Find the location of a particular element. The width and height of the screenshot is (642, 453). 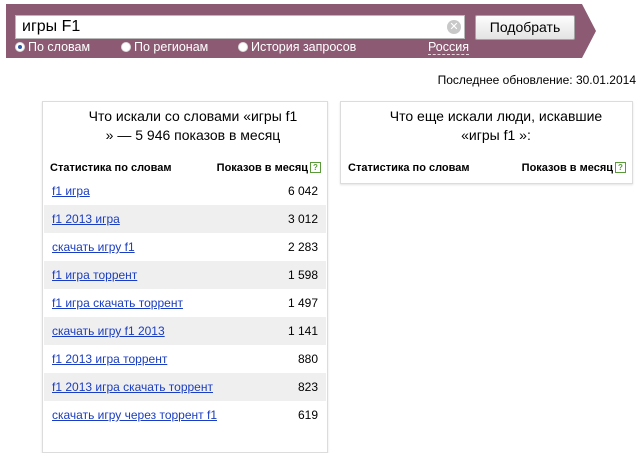

region-link: Россия is located at coordinates (448, 47).